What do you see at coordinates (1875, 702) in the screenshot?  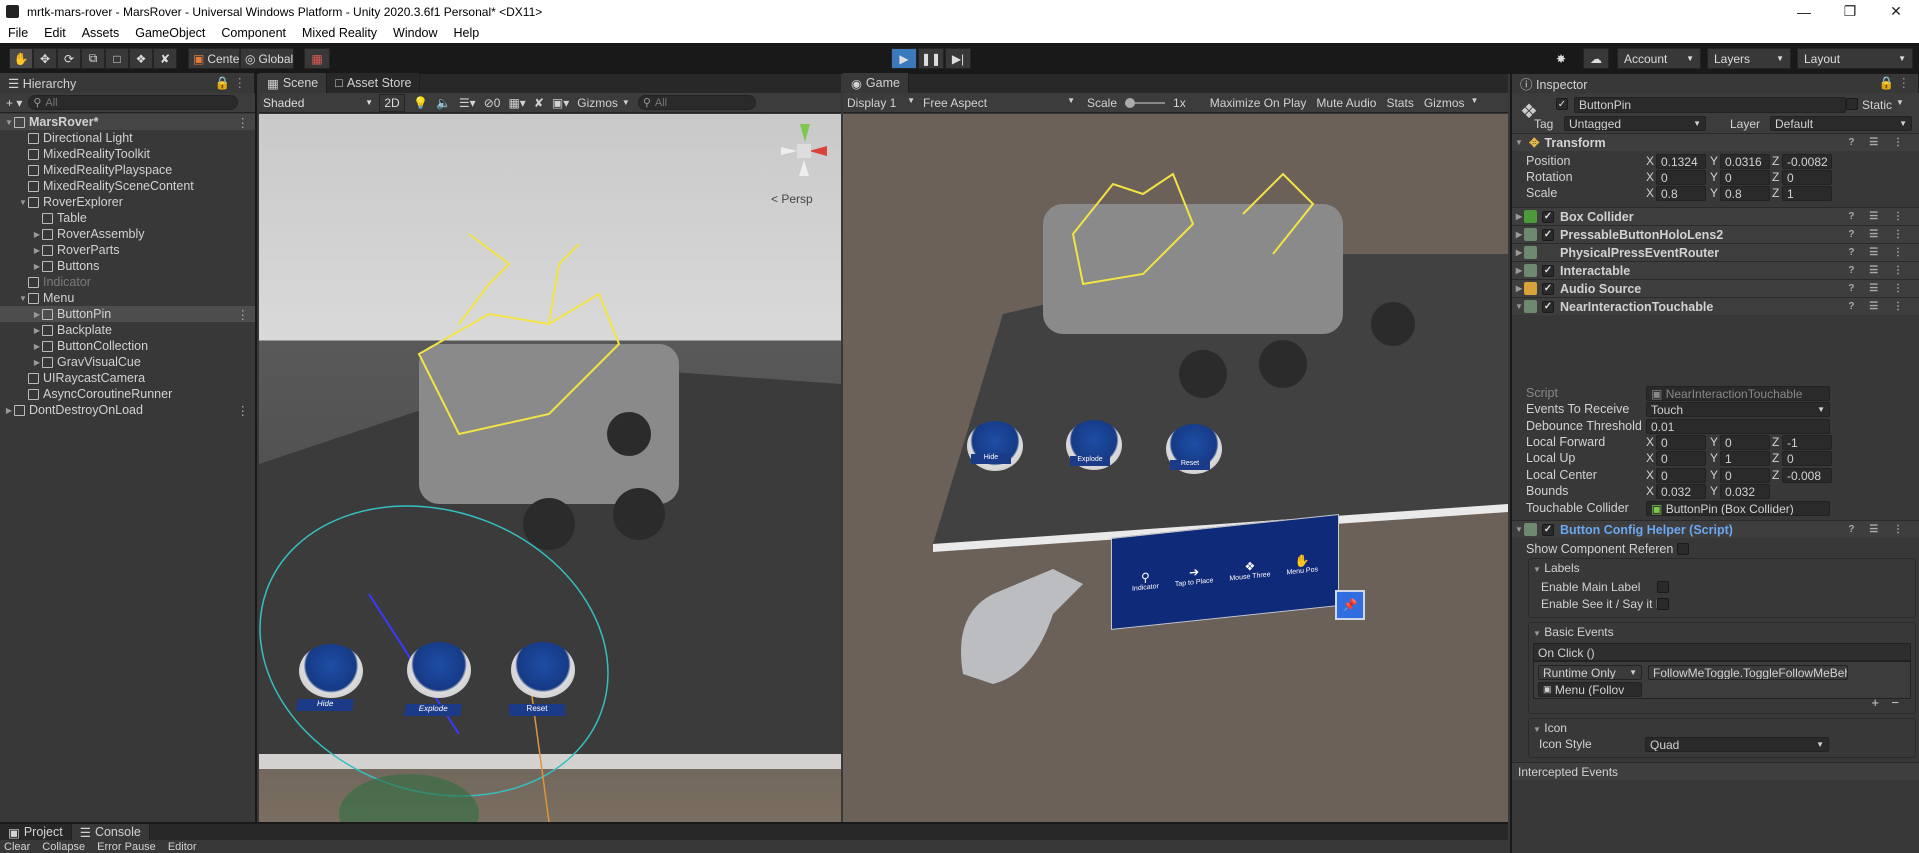 I see `add-event-button: +` at bounding box center [1875, 702].